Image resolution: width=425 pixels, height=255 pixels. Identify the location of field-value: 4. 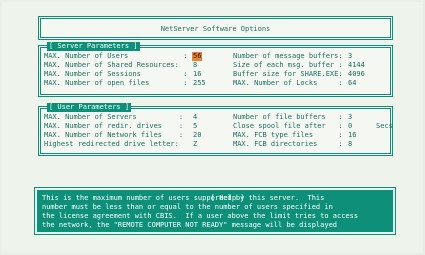
(195, 117).